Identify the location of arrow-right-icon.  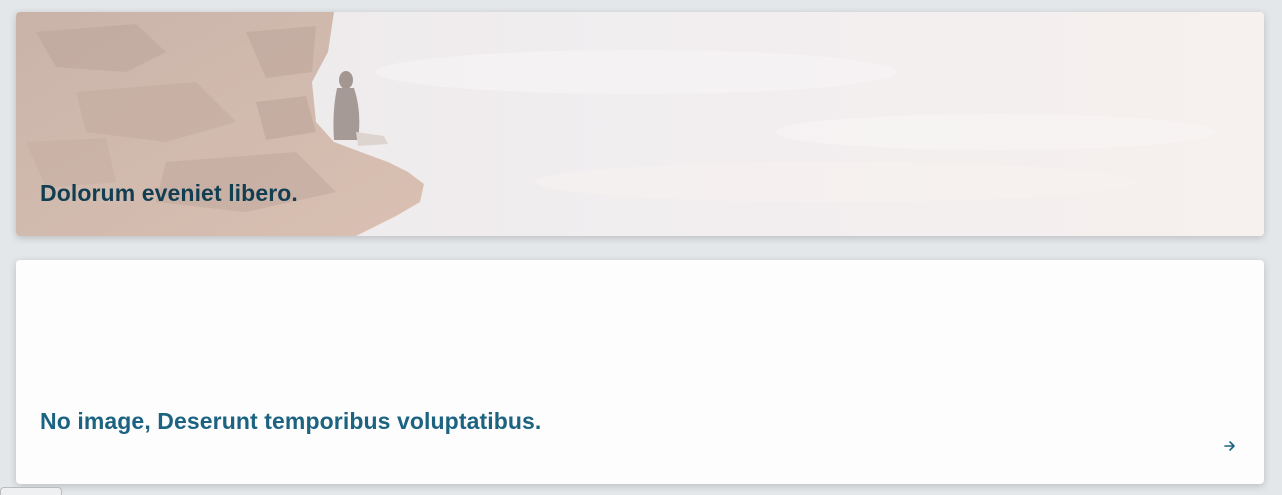
(1230, 446).